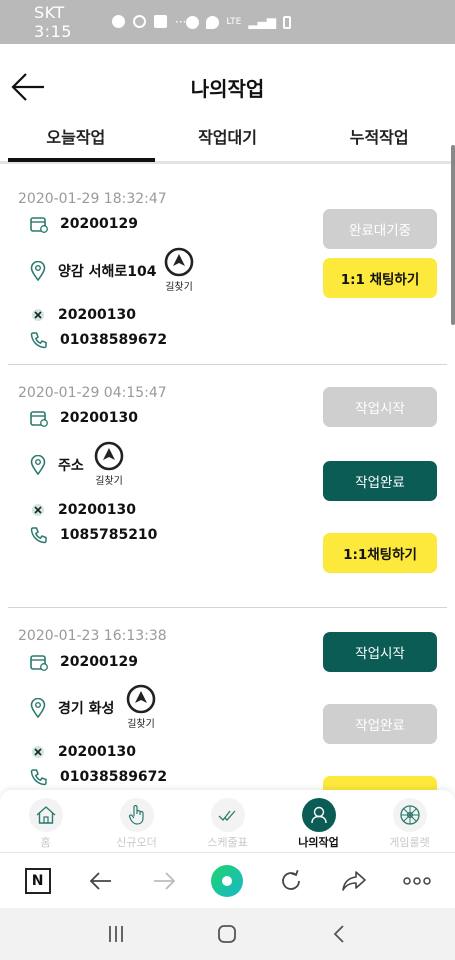 The width and height of the screenshot is (455, 960). I want to click on nav-schedule-label: 스케줄표, so click(227, 842).